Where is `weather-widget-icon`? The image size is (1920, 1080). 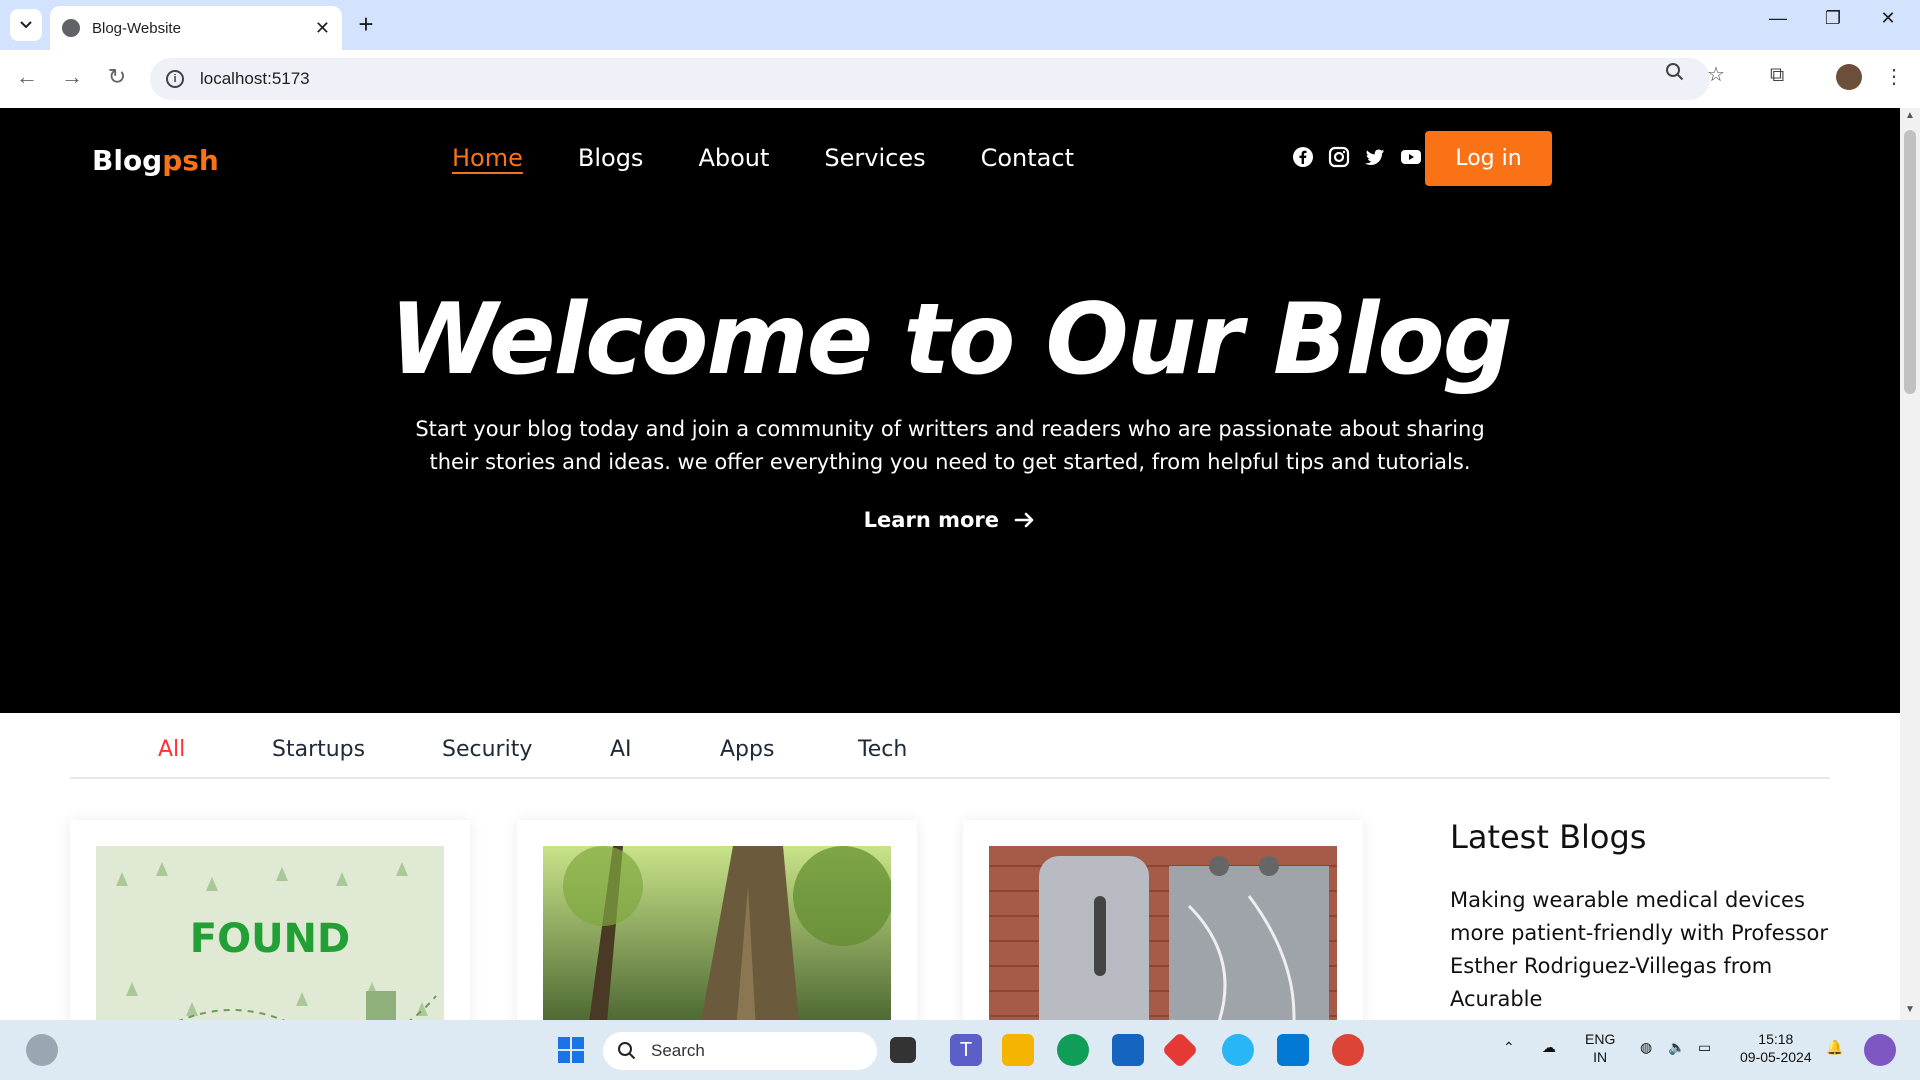
weather-widget-icon is located at coordinates (42, 1050).